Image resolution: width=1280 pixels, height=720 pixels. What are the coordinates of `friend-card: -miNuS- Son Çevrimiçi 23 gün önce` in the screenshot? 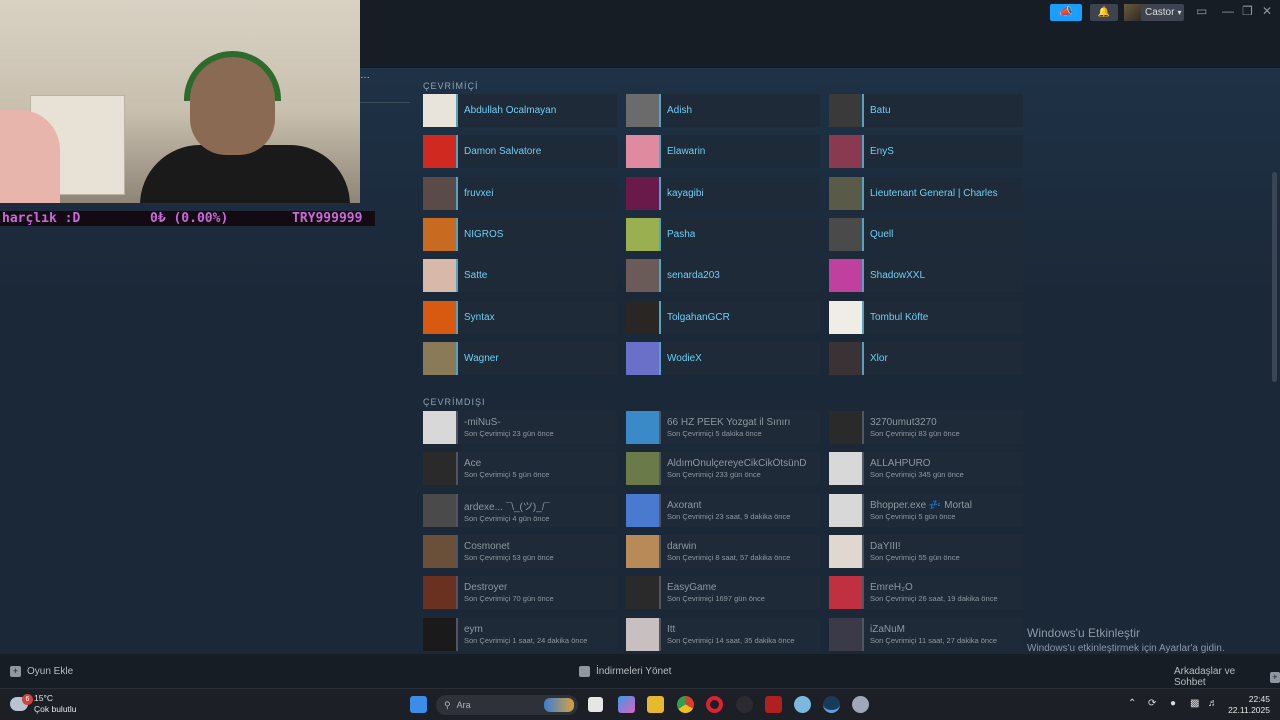 It's located at (520, 427).